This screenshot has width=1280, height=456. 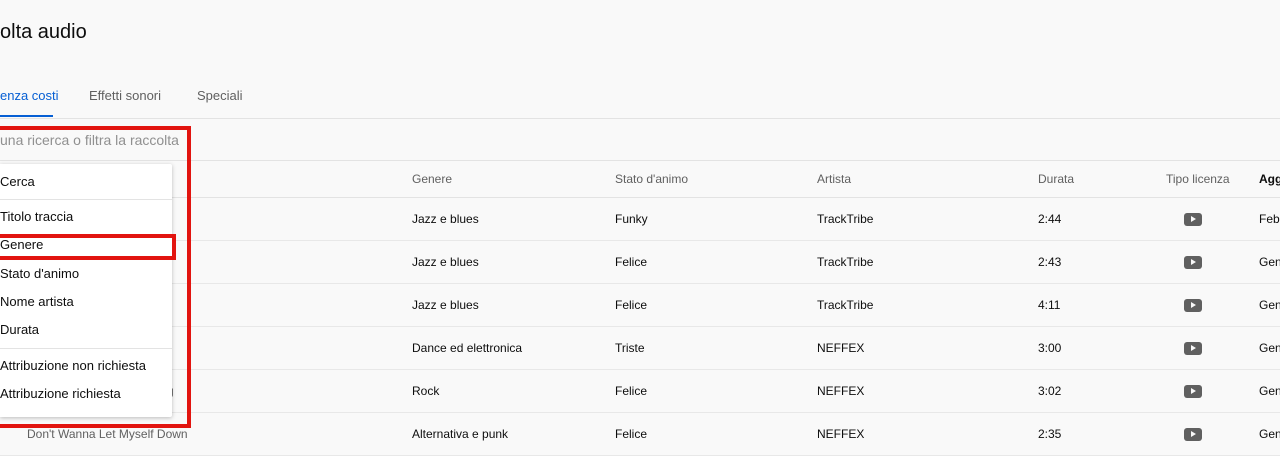 What do you see at coordinates (86, 330) in the screenshot?
I see `filter-option-durata: Durata` at bounding box center [86, 330].